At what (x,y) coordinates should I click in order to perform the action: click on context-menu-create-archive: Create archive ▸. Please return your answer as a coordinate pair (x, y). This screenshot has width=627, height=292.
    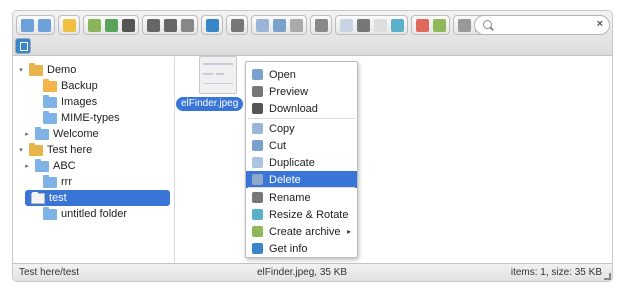
    Looking at the image, I should click on (301, 231).